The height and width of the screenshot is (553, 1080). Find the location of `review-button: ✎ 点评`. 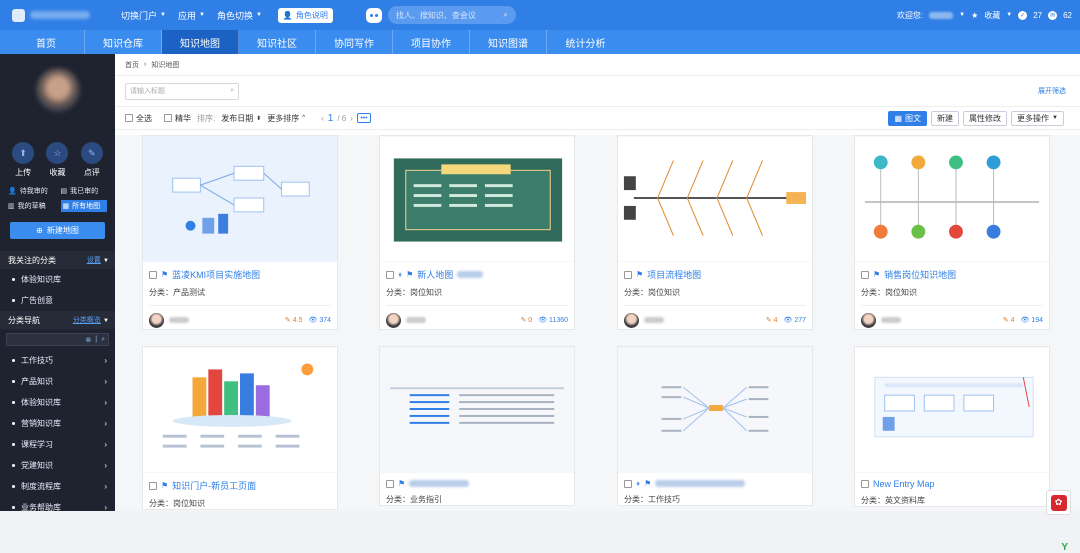

review-button: ✎ 点评 is located at coordinates (91, 160).